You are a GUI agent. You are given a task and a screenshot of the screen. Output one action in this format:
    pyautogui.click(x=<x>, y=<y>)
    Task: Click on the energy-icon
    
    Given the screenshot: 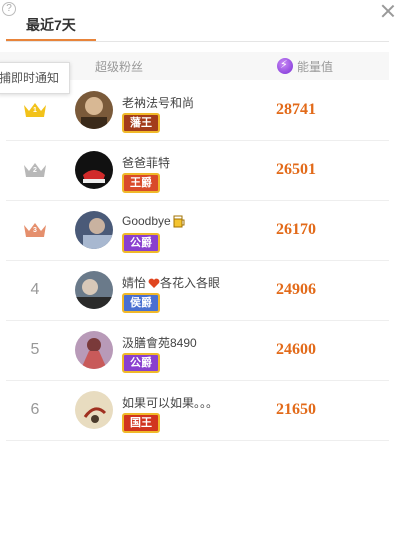 What is the action you would take?
    pyautogui.click(x=285, y=66)
    